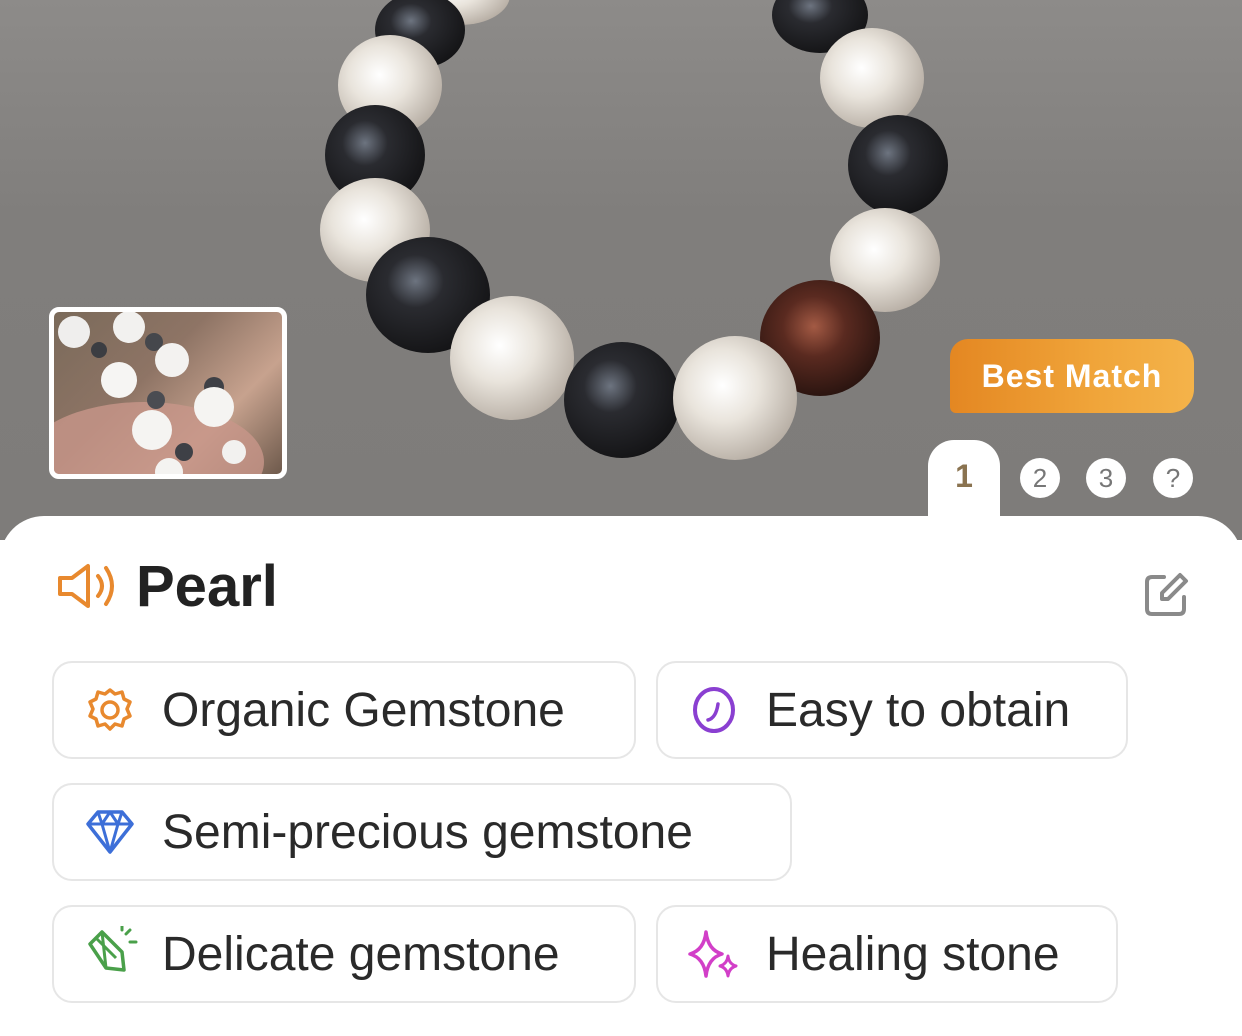 The width and height of the screenshot is (1242, 1036). What do you see at coordinates (913, 954) in the screenshot?
I see `tag-label: Healing stone` at bounding box center [913, 954].